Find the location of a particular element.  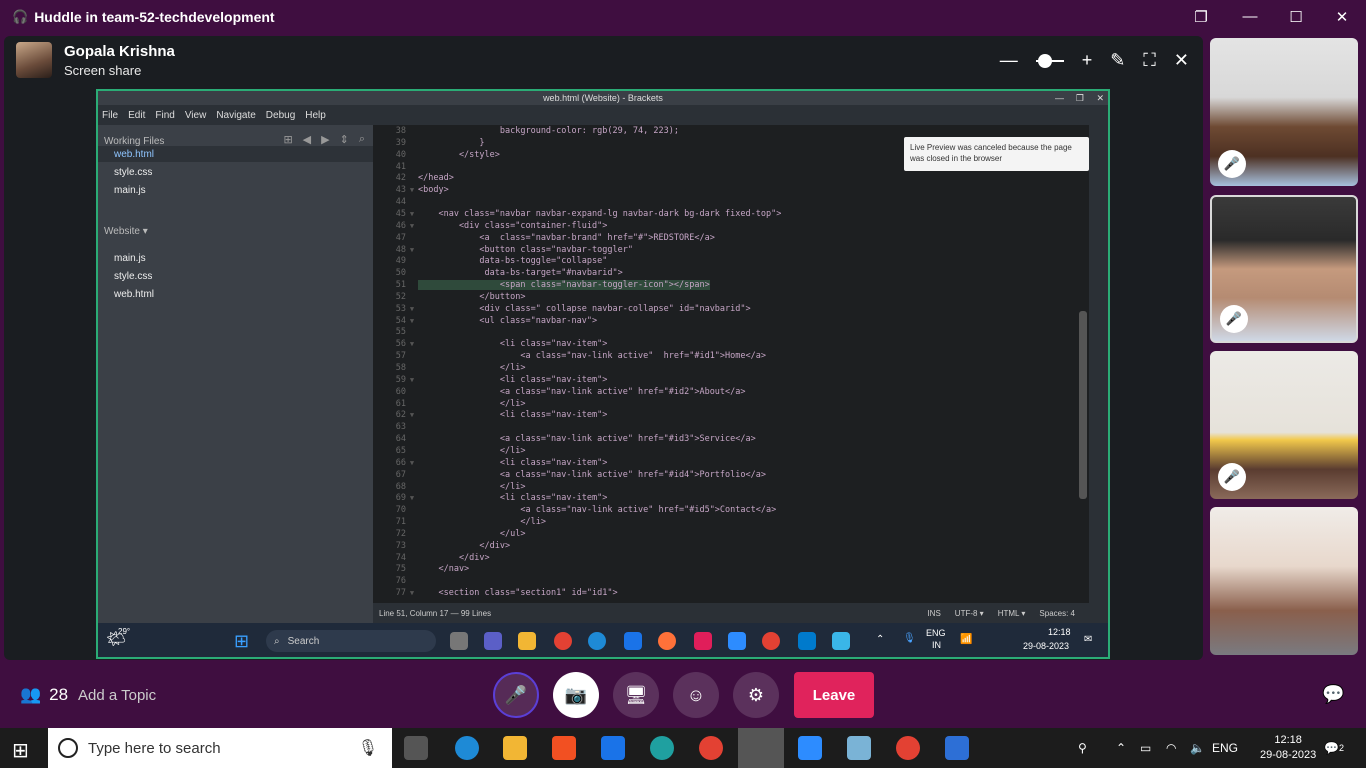

mute-button: 🎤 is located at coordinates (516, 695).